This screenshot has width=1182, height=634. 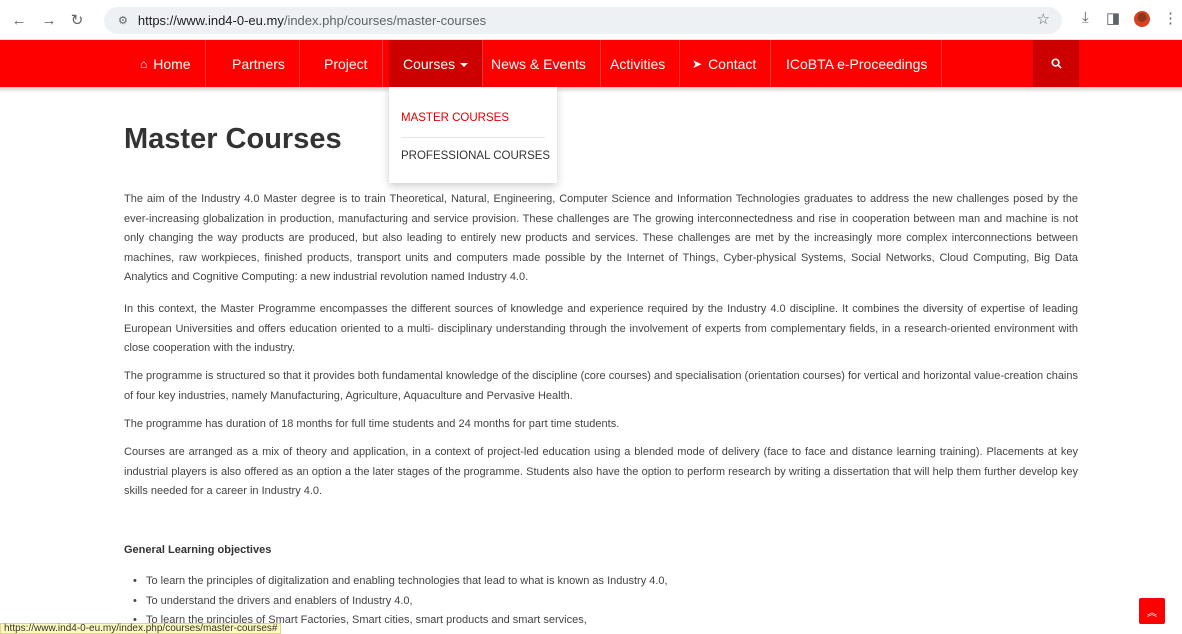 I want to click on nav-project-label: Project, so click(x=346, y=63).